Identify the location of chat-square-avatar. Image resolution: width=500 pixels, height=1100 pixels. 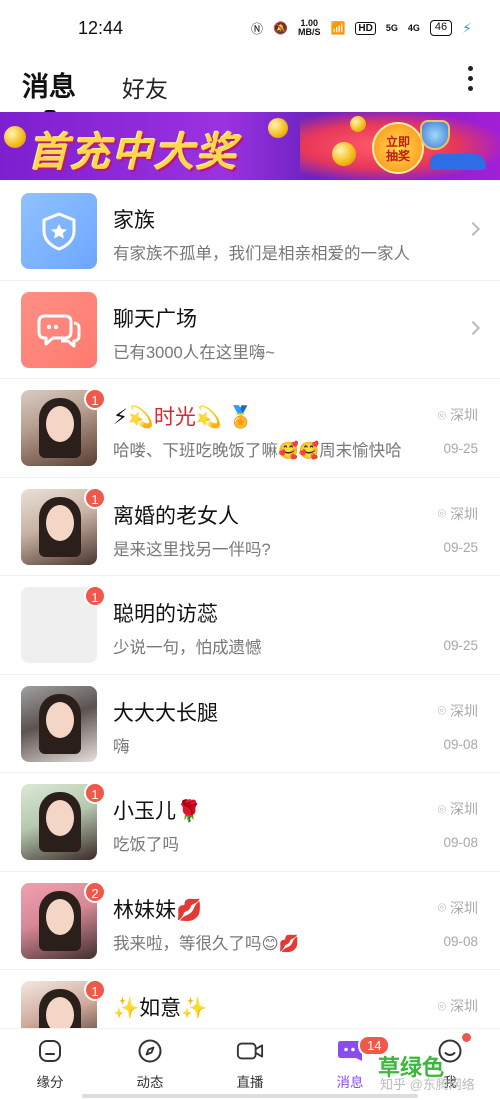
(59, 329).